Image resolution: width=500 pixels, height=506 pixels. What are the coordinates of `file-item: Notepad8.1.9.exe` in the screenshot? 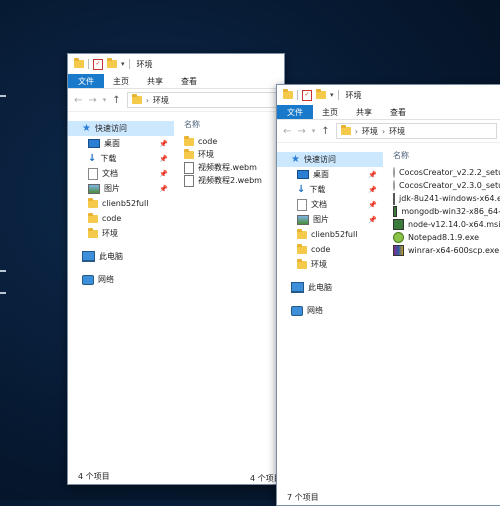 It's located at (441, 237).